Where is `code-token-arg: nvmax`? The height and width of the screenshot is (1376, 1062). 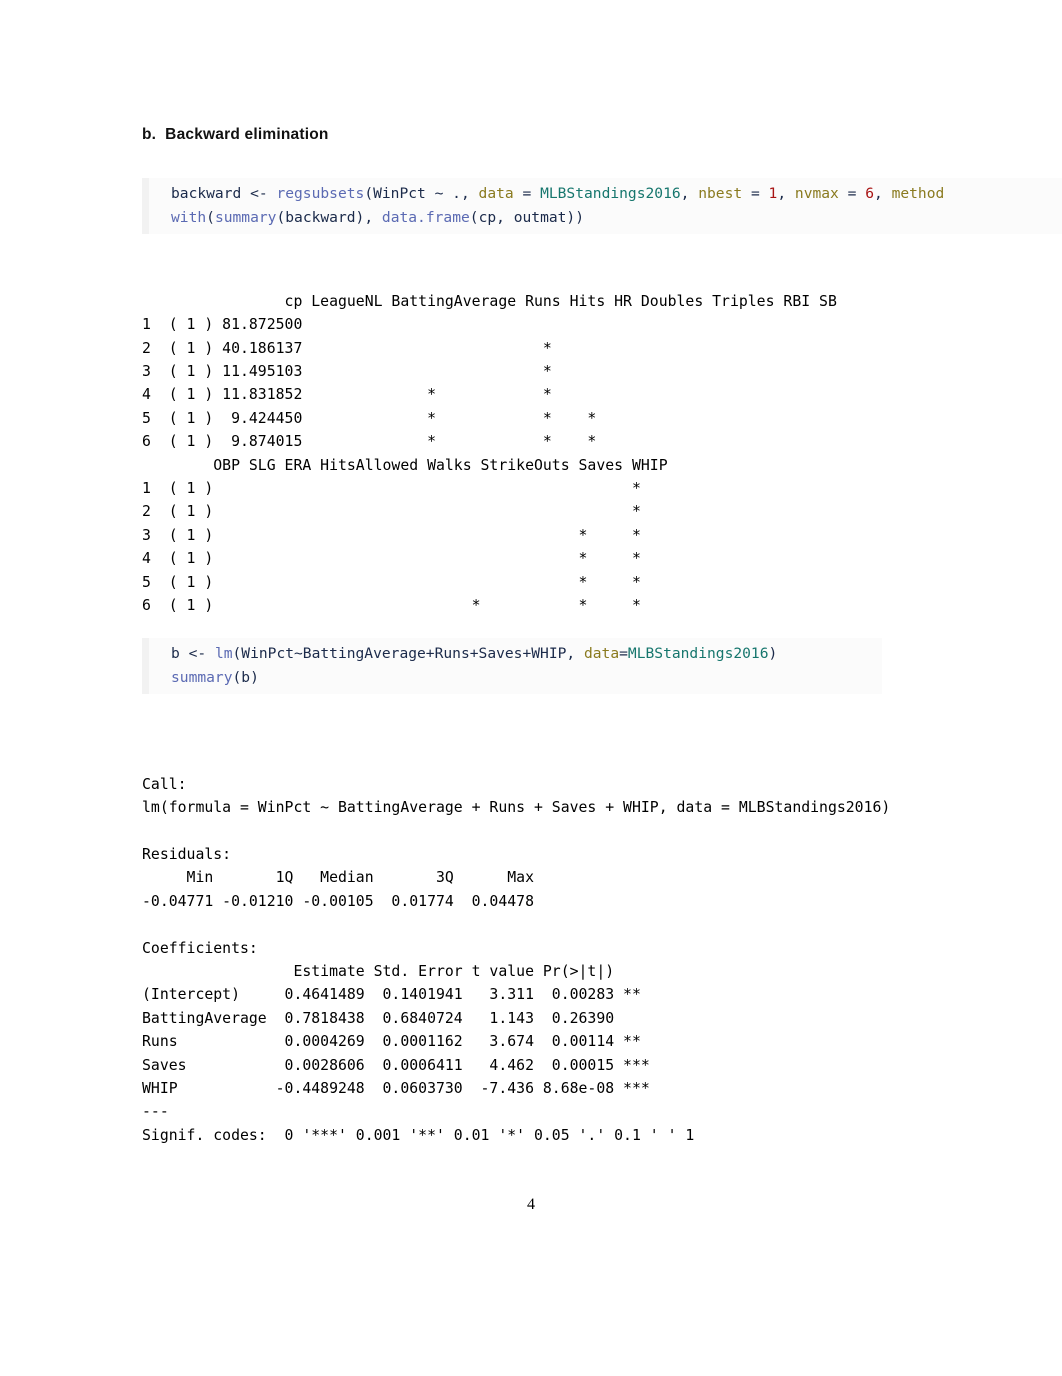
code-token-arg: nvmax is located at coordinates (816, 193).